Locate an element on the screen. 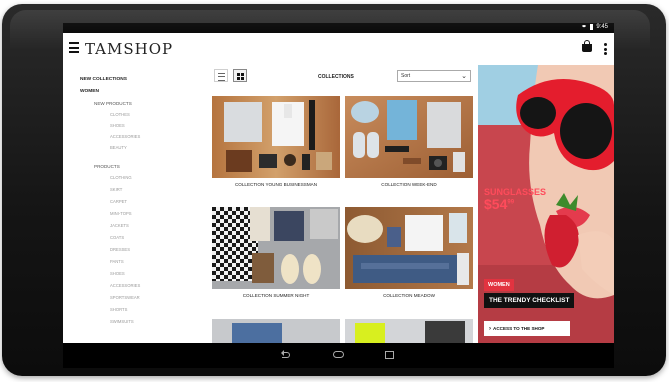  arrow-right-icon: › is located at coordinates (490, 329).